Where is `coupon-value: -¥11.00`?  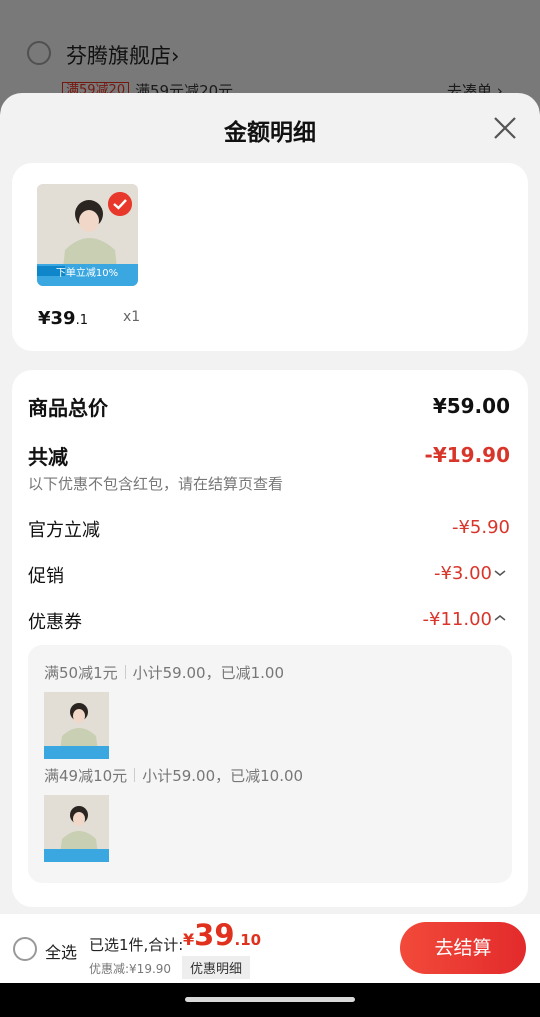
coupon-value: -¥11.00 is located at coordinates (457, 619).